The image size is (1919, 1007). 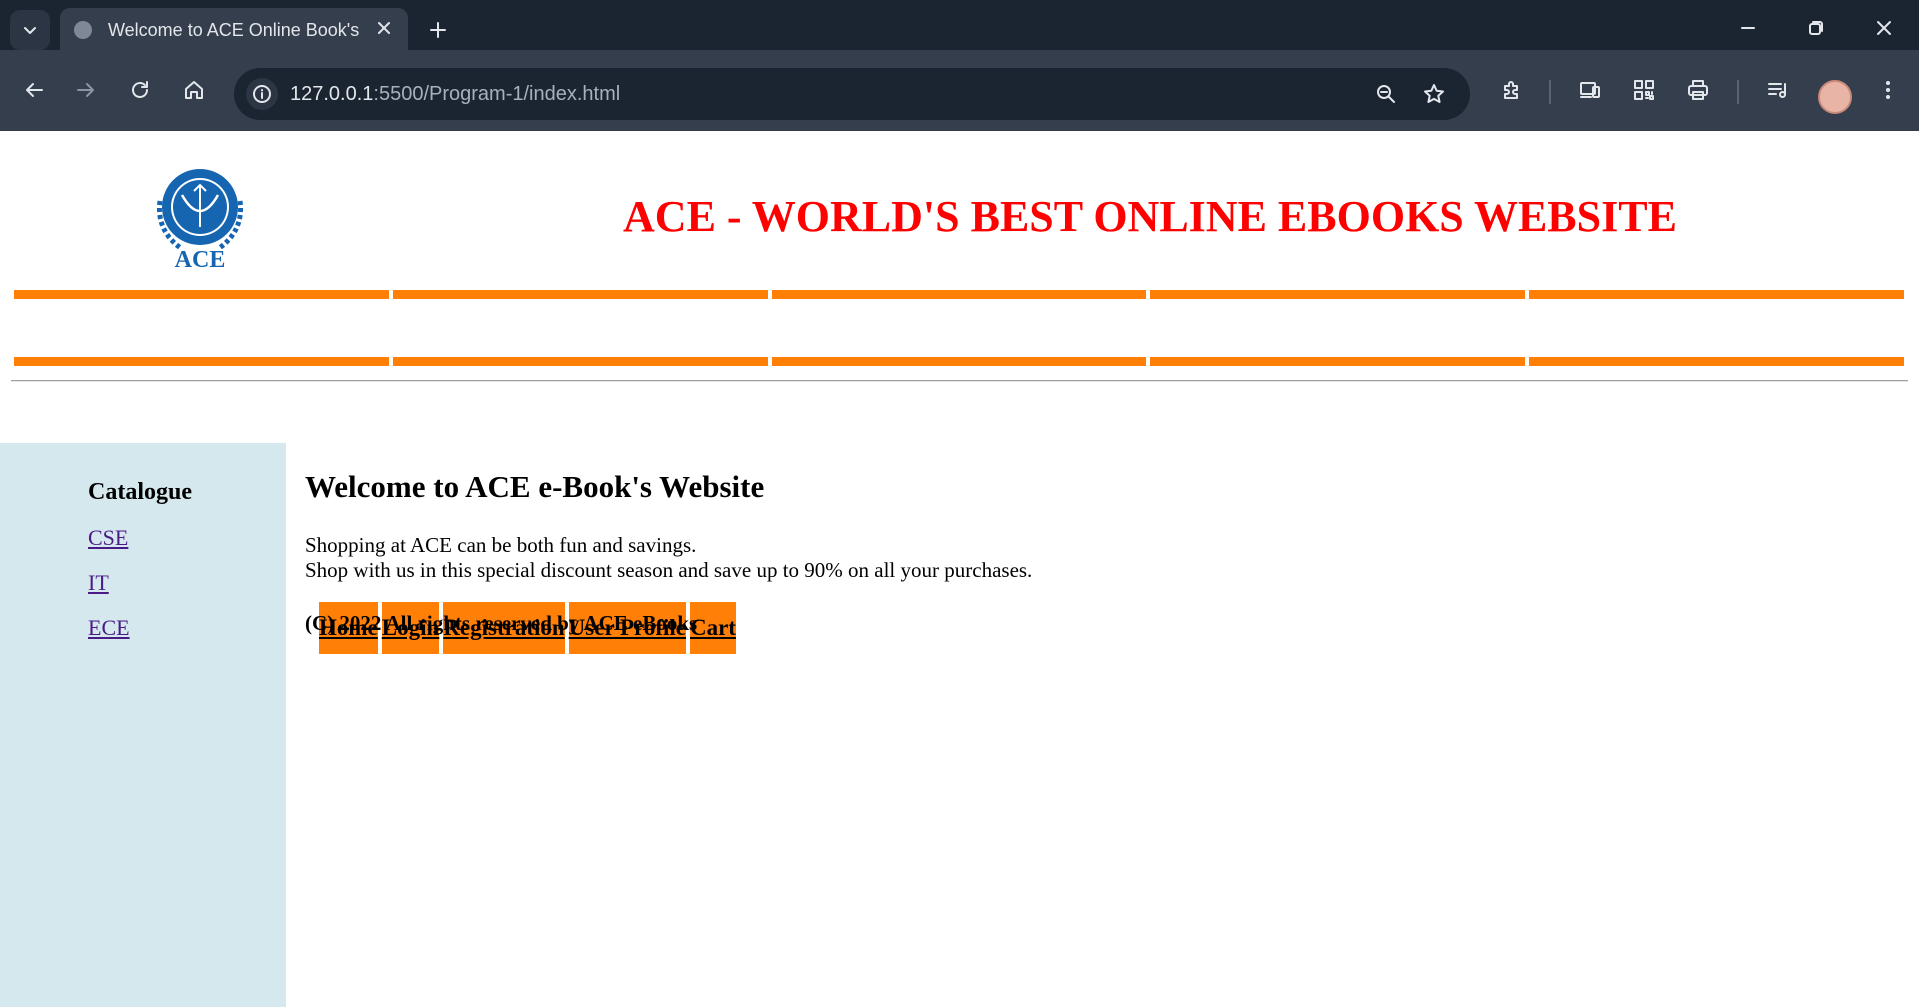 I want to click on plus-icon, so click(x=438, y=30).